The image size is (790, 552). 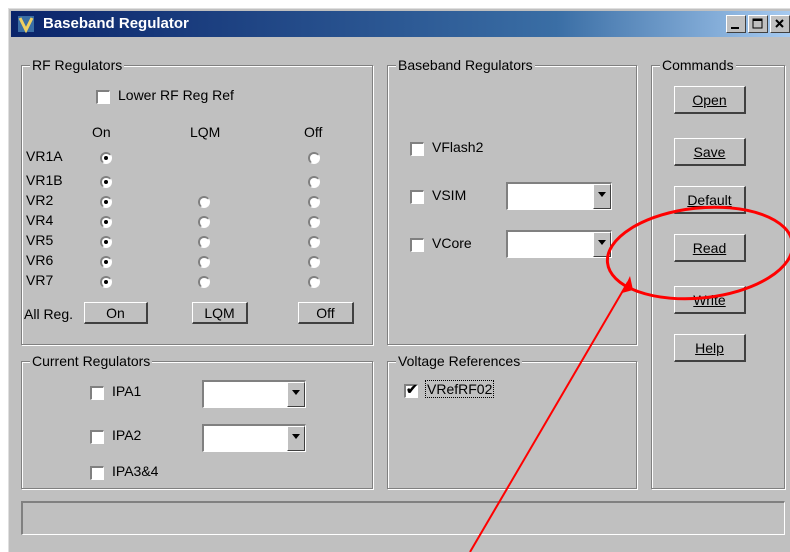 What do you see at coordinates (549, 416) in the screenshot?
I see `annotation-arrow` at bounding box center [549, 416].